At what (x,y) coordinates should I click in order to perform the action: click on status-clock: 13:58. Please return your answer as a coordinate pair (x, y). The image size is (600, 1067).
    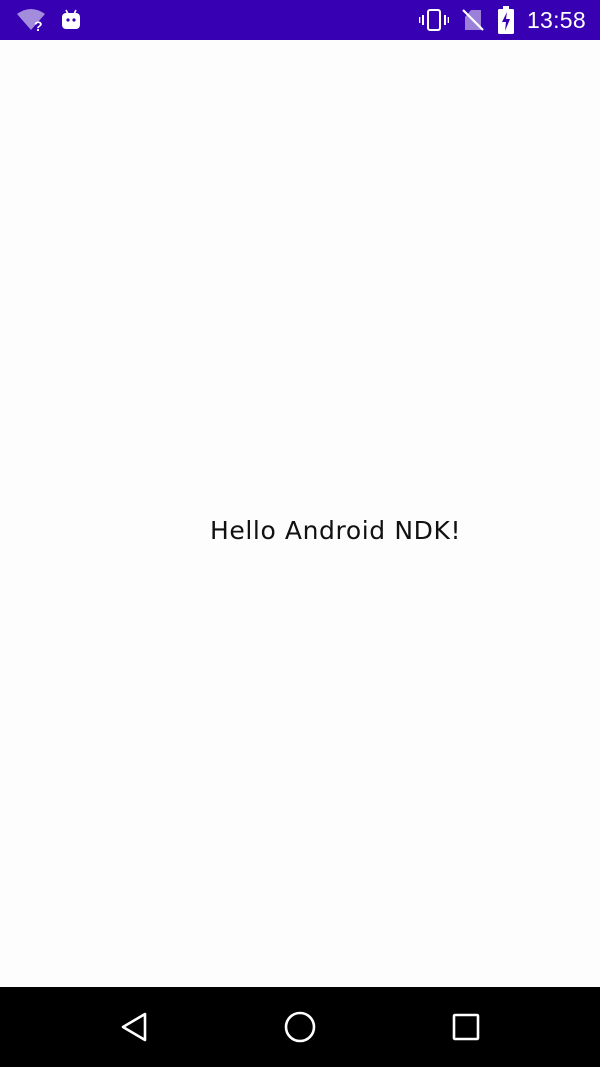
    Looking at the image, I should click on (556, 19).